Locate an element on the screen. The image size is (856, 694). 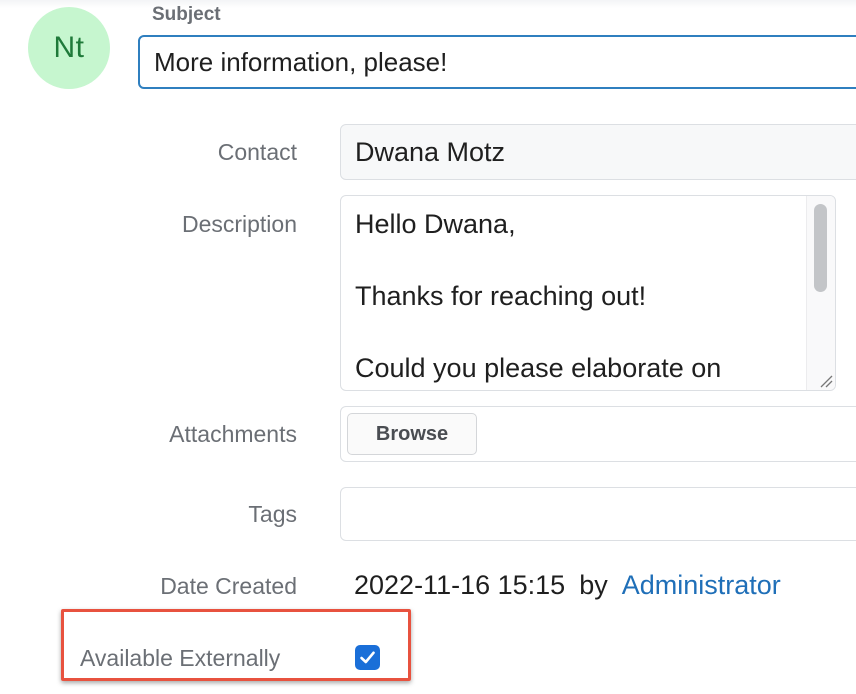
avatar-initials: Nt is located at coordinates (69, 47).